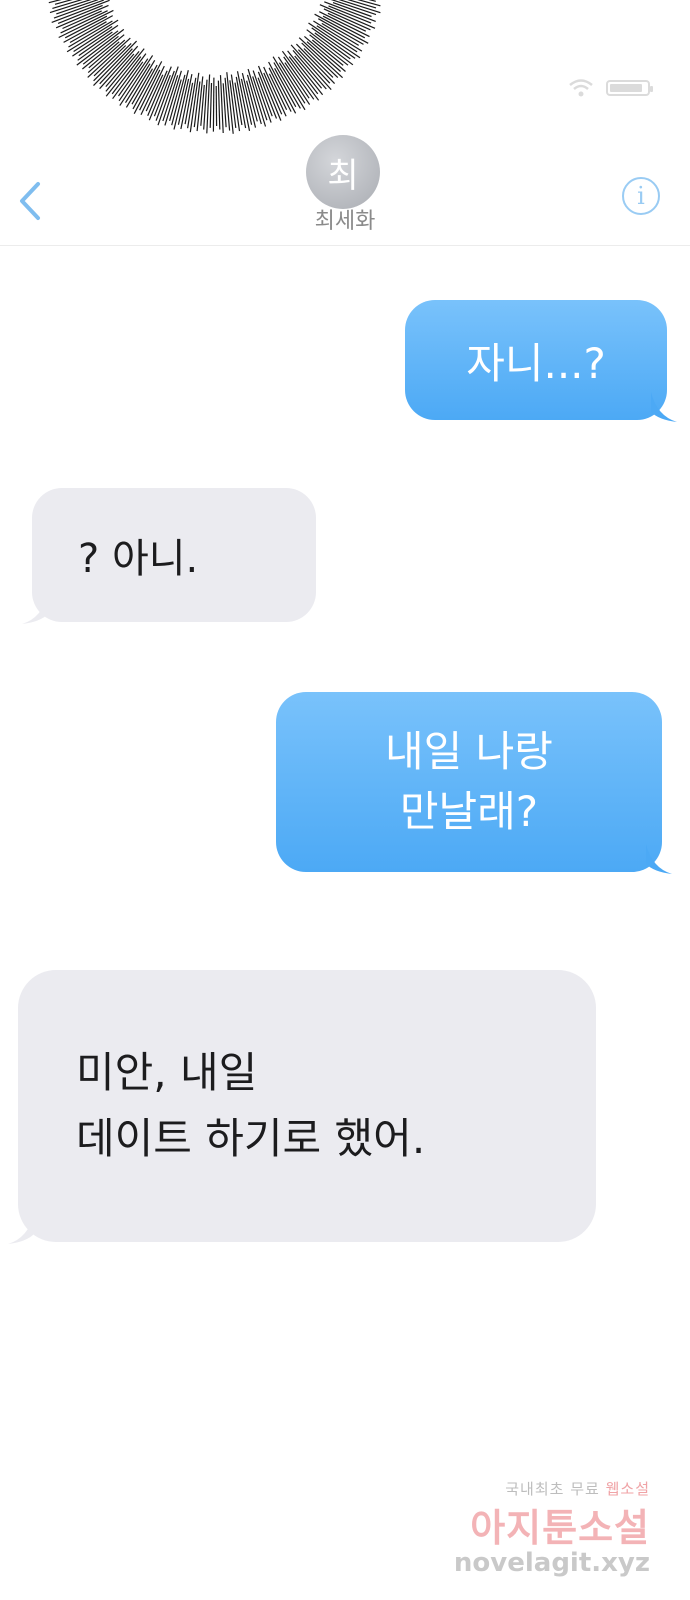 The width and height of the screenshot is (690, 1600). What do you see at coordinates (345, 219) in the screenshot?
I see `contact-name: 최세화` at bounding box center [345, 219].